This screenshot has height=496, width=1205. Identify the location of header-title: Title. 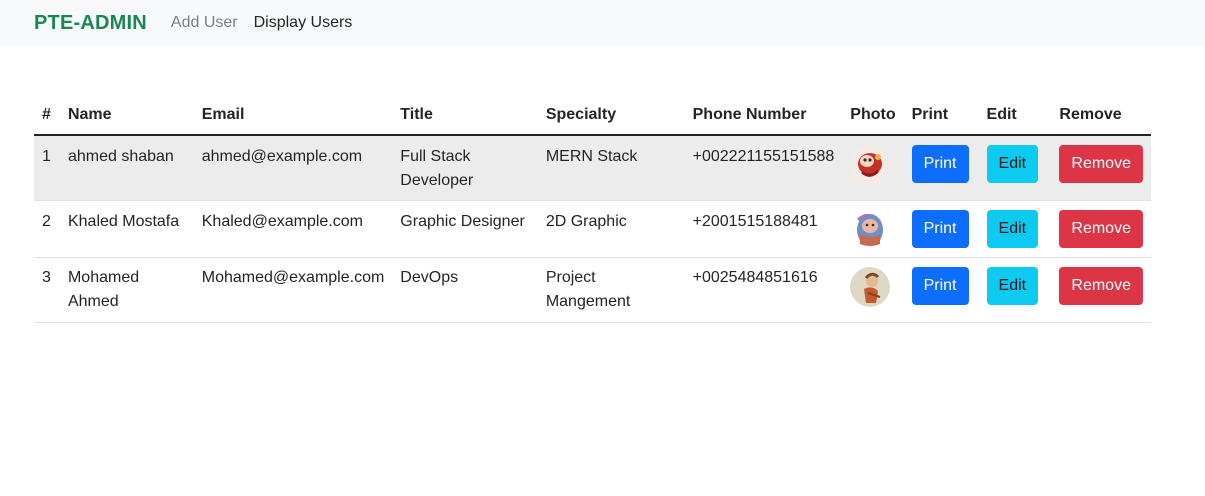
(465, 116).